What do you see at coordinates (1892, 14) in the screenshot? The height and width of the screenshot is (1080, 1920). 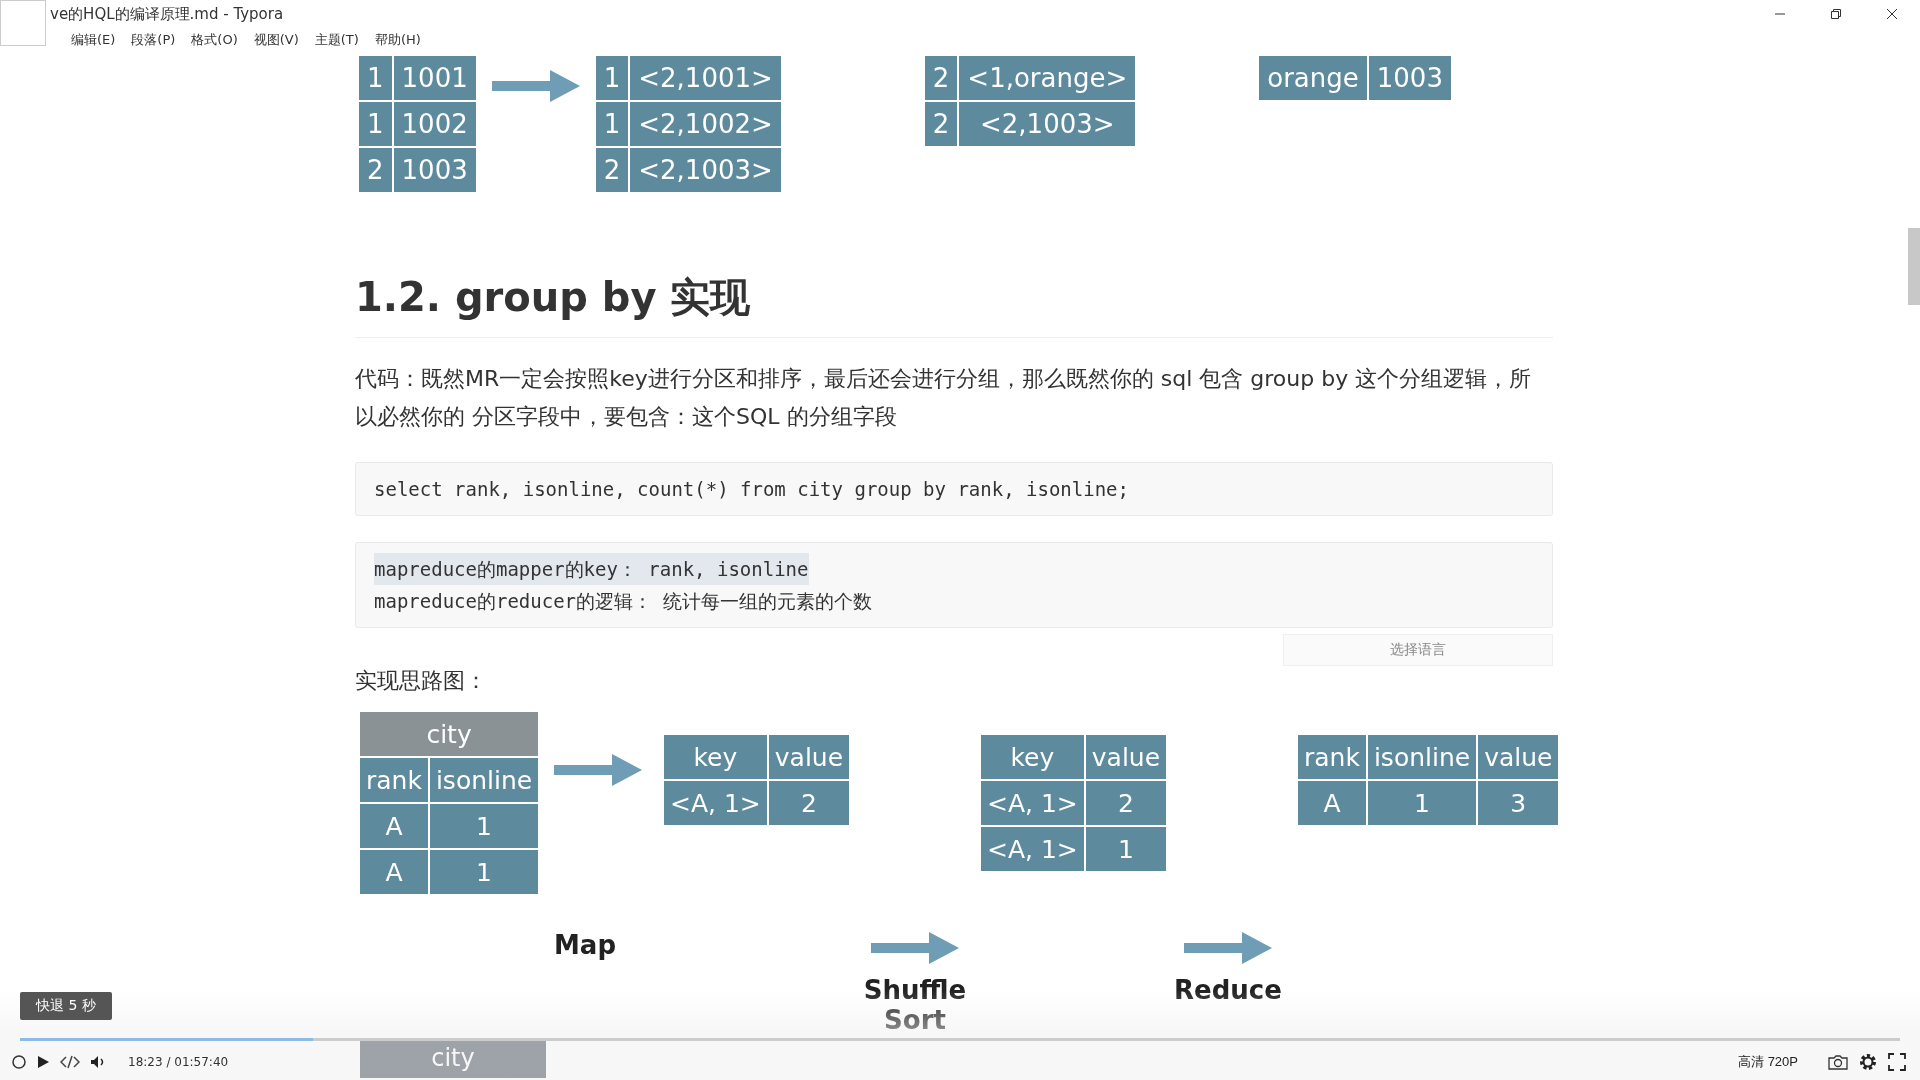 I see `close-icon` at bounding box center [1892, 14].